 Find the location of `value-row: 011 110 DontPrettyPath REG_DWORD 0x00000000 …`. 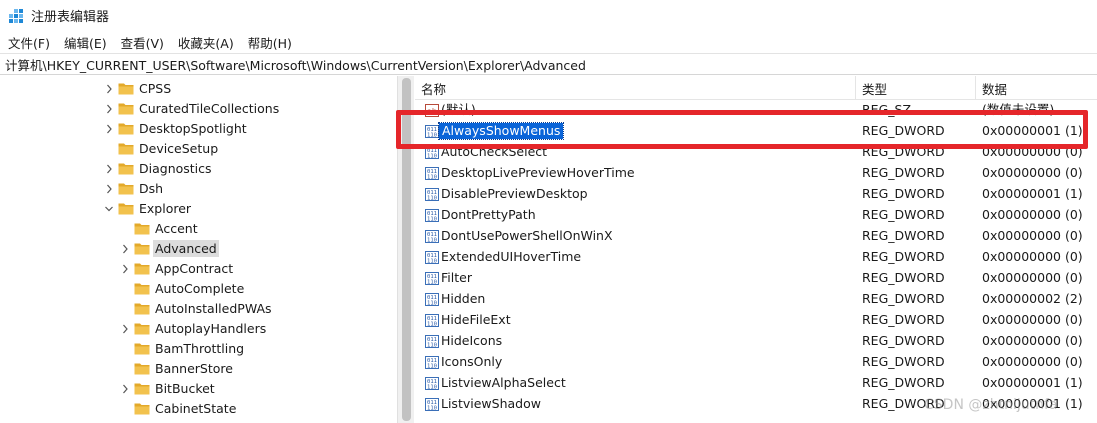

value-row: 011 110 DontPrettyPath REG_DWORD 0x00000000 … is located at coordinates (756, 215).